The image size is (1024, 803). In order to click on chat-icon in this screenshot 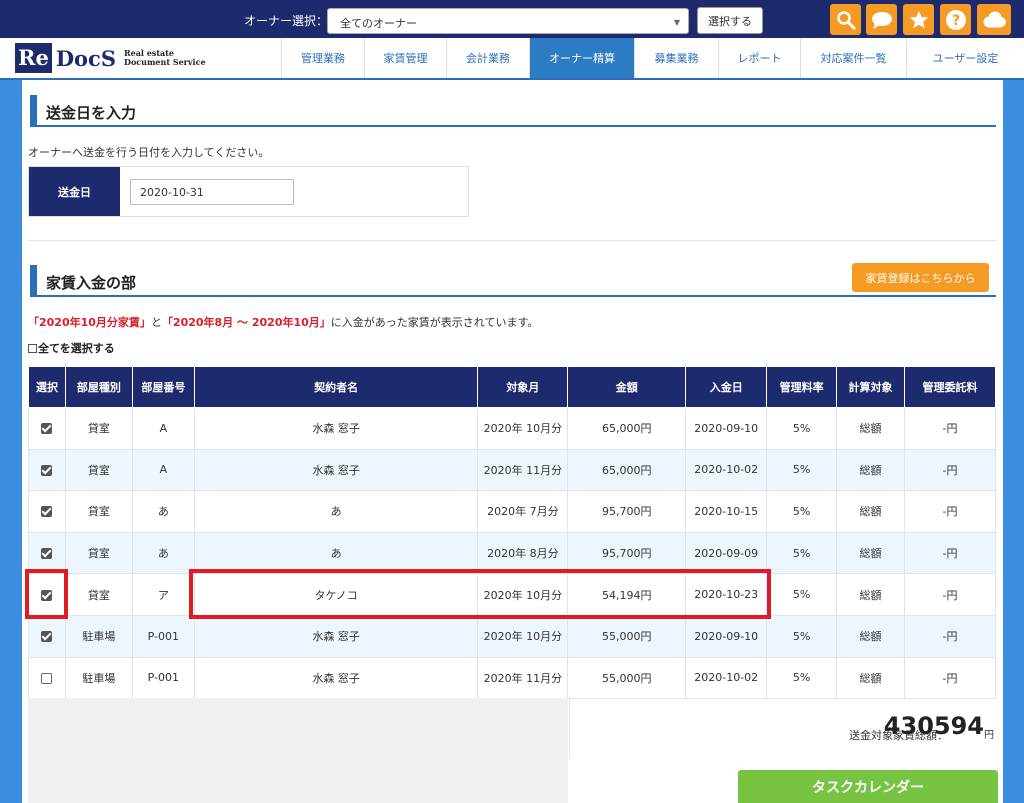, I will do `click(881, 20)`.